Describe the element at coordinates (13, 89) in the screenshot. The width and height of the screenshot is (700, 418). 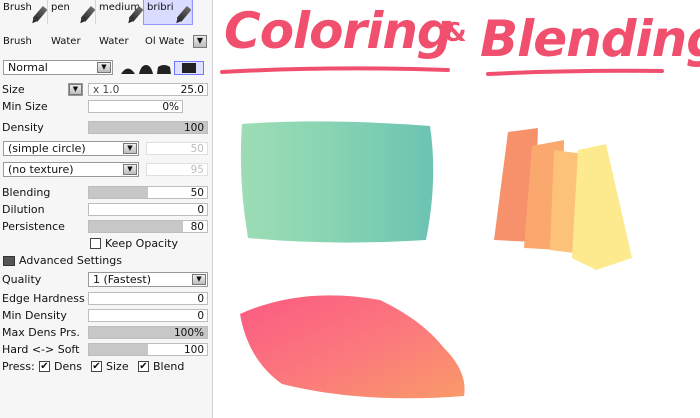
I see `size-label: Size` at that location.